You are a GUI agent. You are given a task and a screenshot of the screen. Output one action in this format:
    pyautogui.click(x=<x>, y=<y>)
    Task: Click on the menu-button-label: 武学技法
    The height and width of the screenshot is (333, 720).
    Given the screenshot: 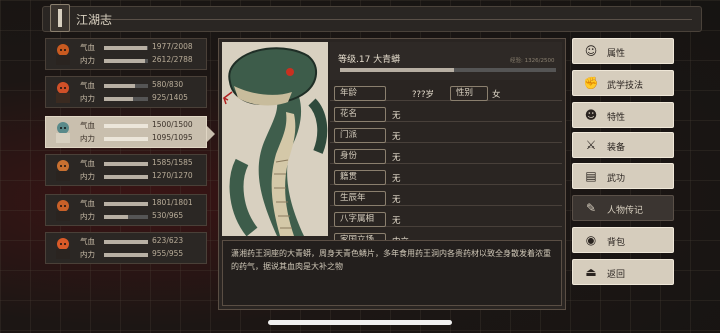 What is the action you would take?
    pyautogui.click(x=625, y=86)
    